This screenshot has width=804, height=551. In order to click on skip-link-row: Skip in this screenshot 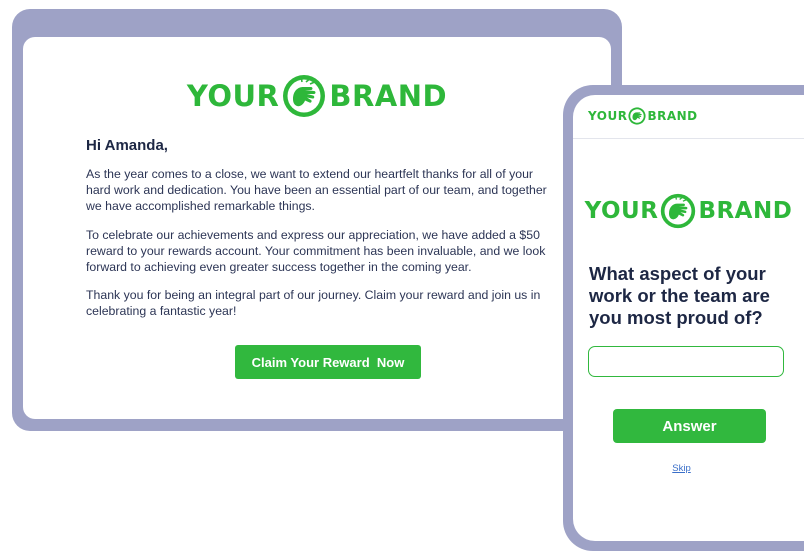, I will do `click(688, 468)`.